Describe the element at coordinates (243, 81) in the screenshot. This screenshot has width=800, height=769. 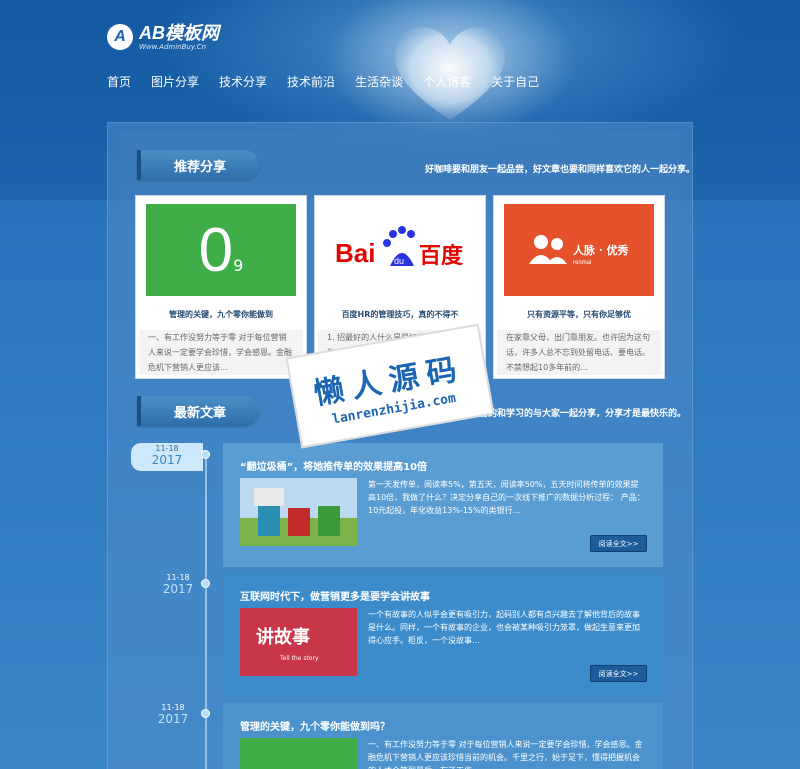
I see `nav-item-tech: 技术分享` at that location.